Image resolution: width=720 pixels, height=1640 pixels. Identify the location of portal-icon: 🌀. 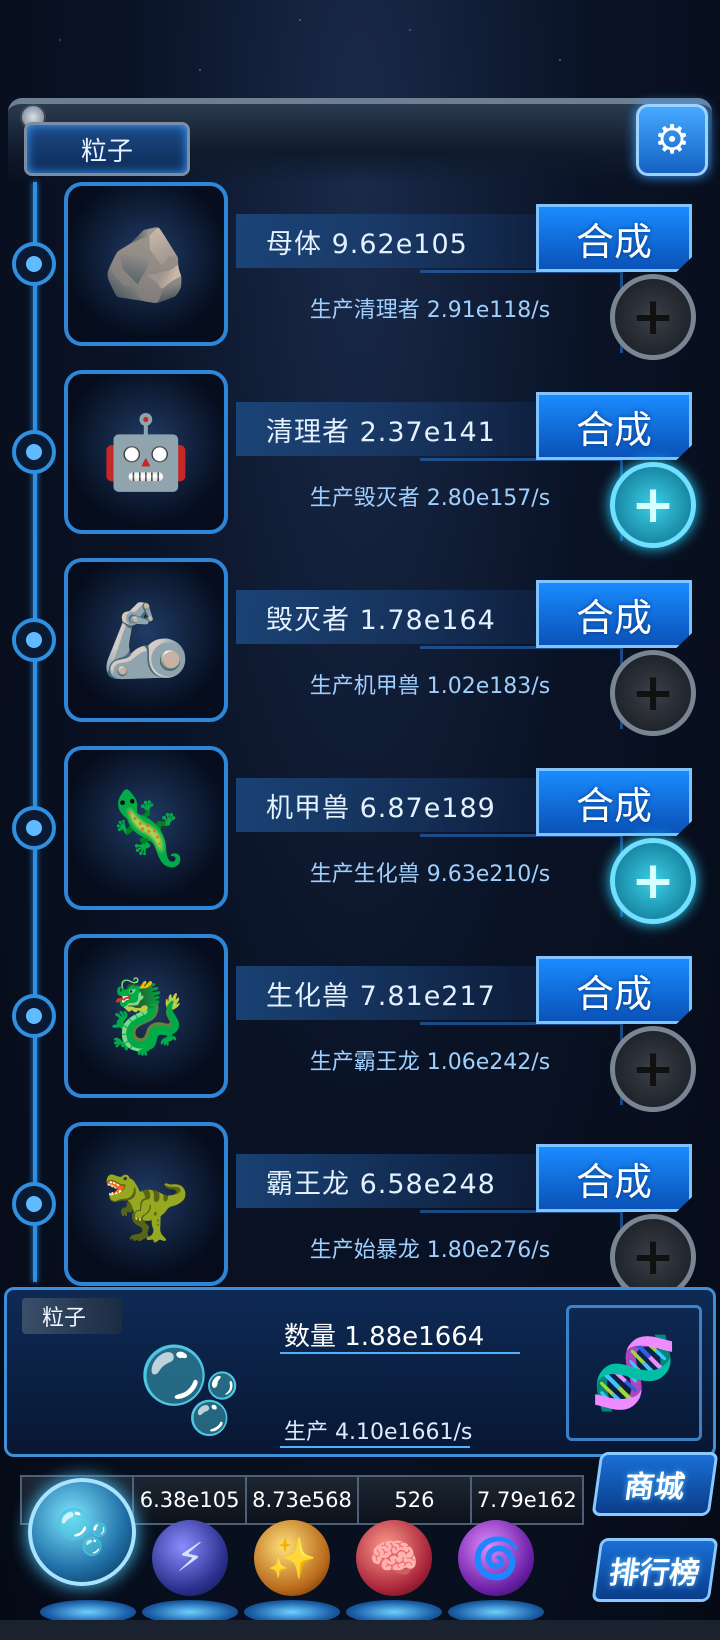
(496, 1558).